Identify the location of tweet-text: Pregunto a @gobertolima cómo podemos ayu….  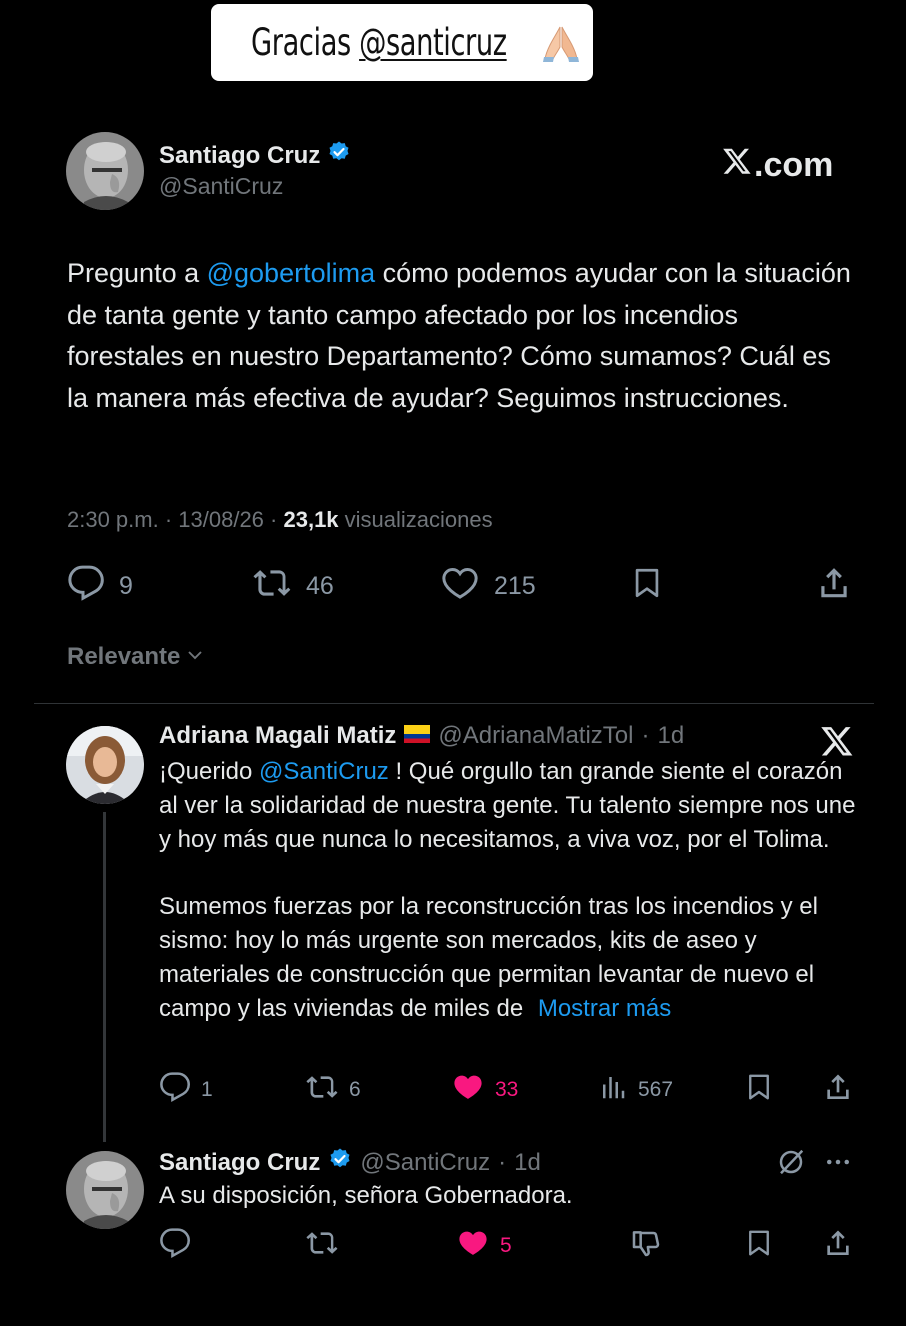
(459, 335).